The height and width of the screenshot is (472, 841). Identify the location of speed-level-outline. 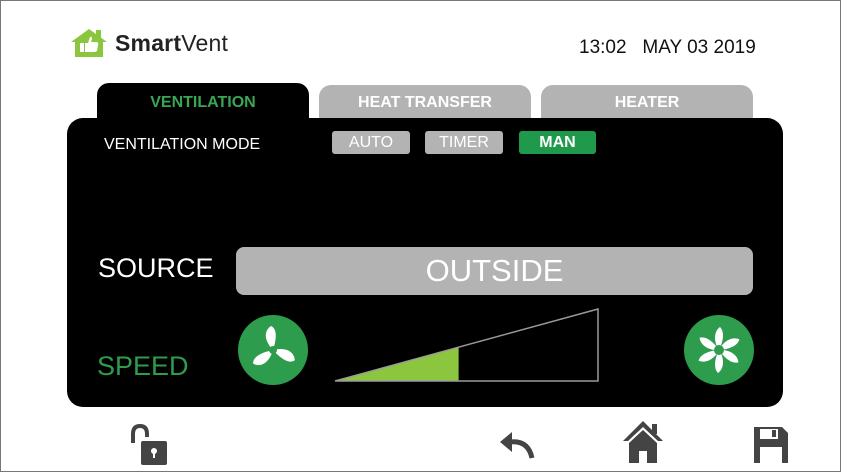
(466, 345).